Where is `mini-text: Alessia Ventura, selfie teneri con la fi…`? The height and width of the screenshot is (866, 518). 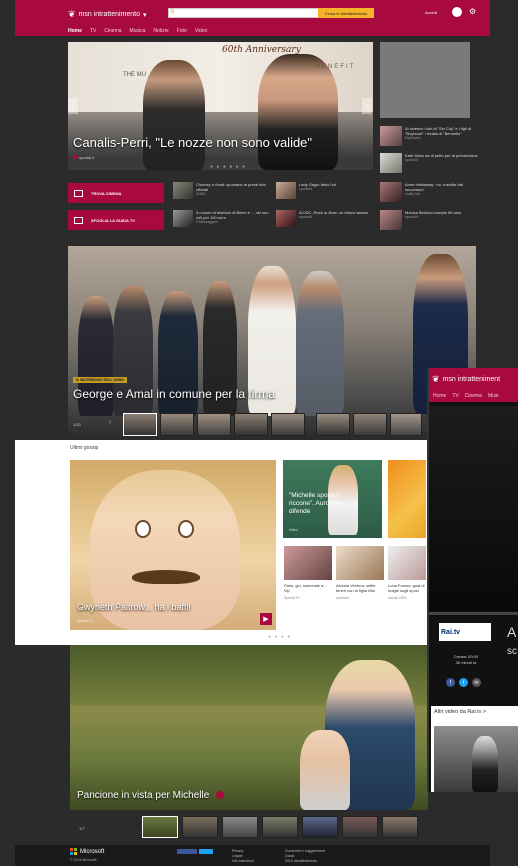
mini-text: Alessia Ventura, selfie teneri con la fi… is located at coordinates (356, 588).